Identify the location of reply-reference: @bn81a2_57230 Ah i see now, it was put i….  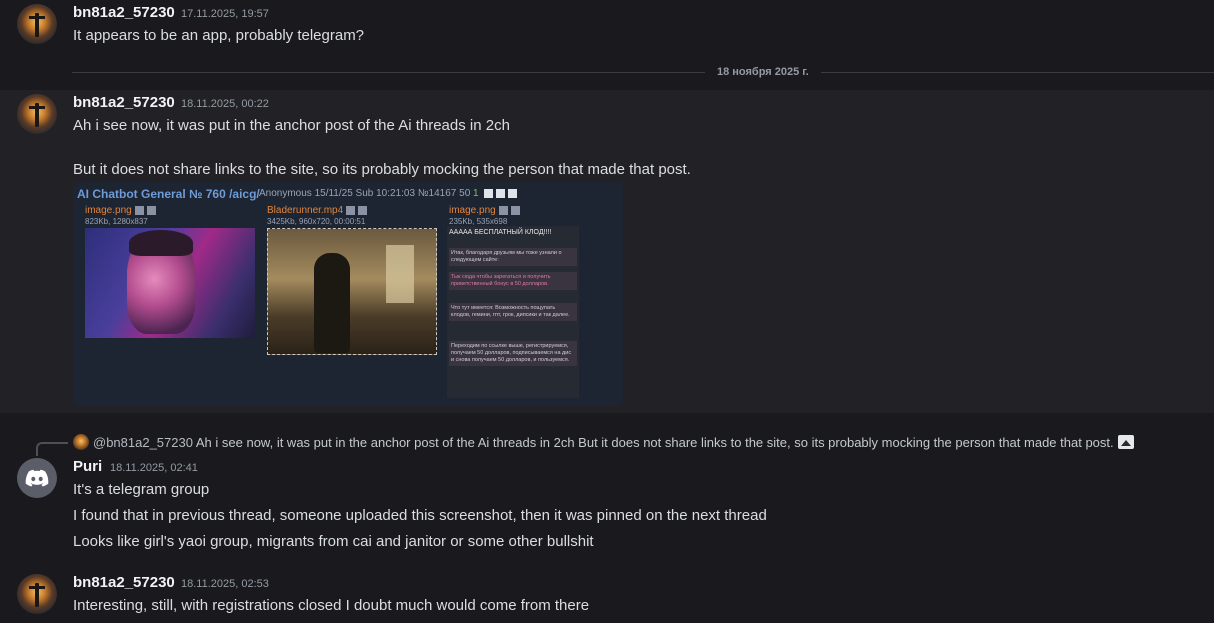
(603, 442).